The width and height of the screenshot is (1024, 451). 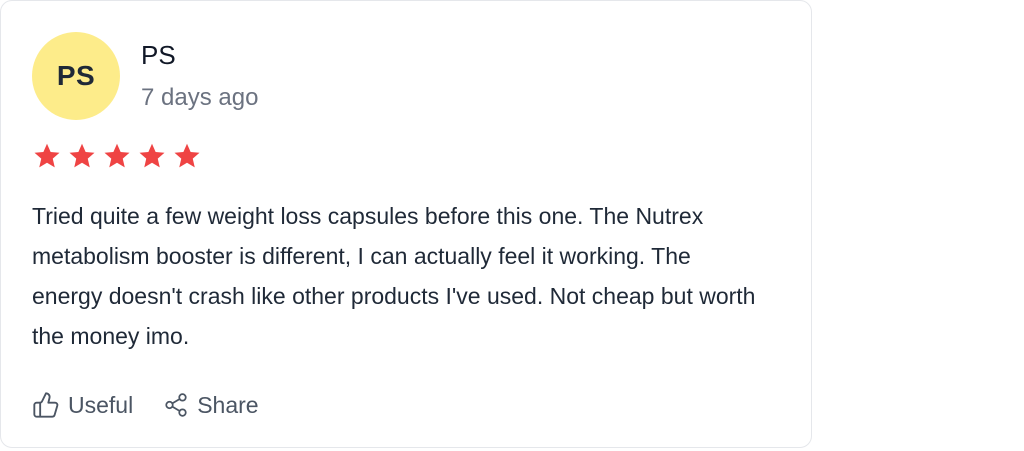 I want to click on author-name: PS, so click(x=158, y=55).